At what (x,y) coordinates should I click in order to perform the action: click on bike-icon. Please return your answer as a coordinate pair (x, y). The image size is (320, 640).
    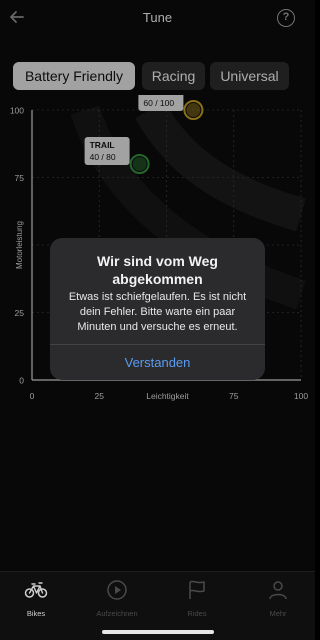
    Looking at the image, I should click on (36, 590).